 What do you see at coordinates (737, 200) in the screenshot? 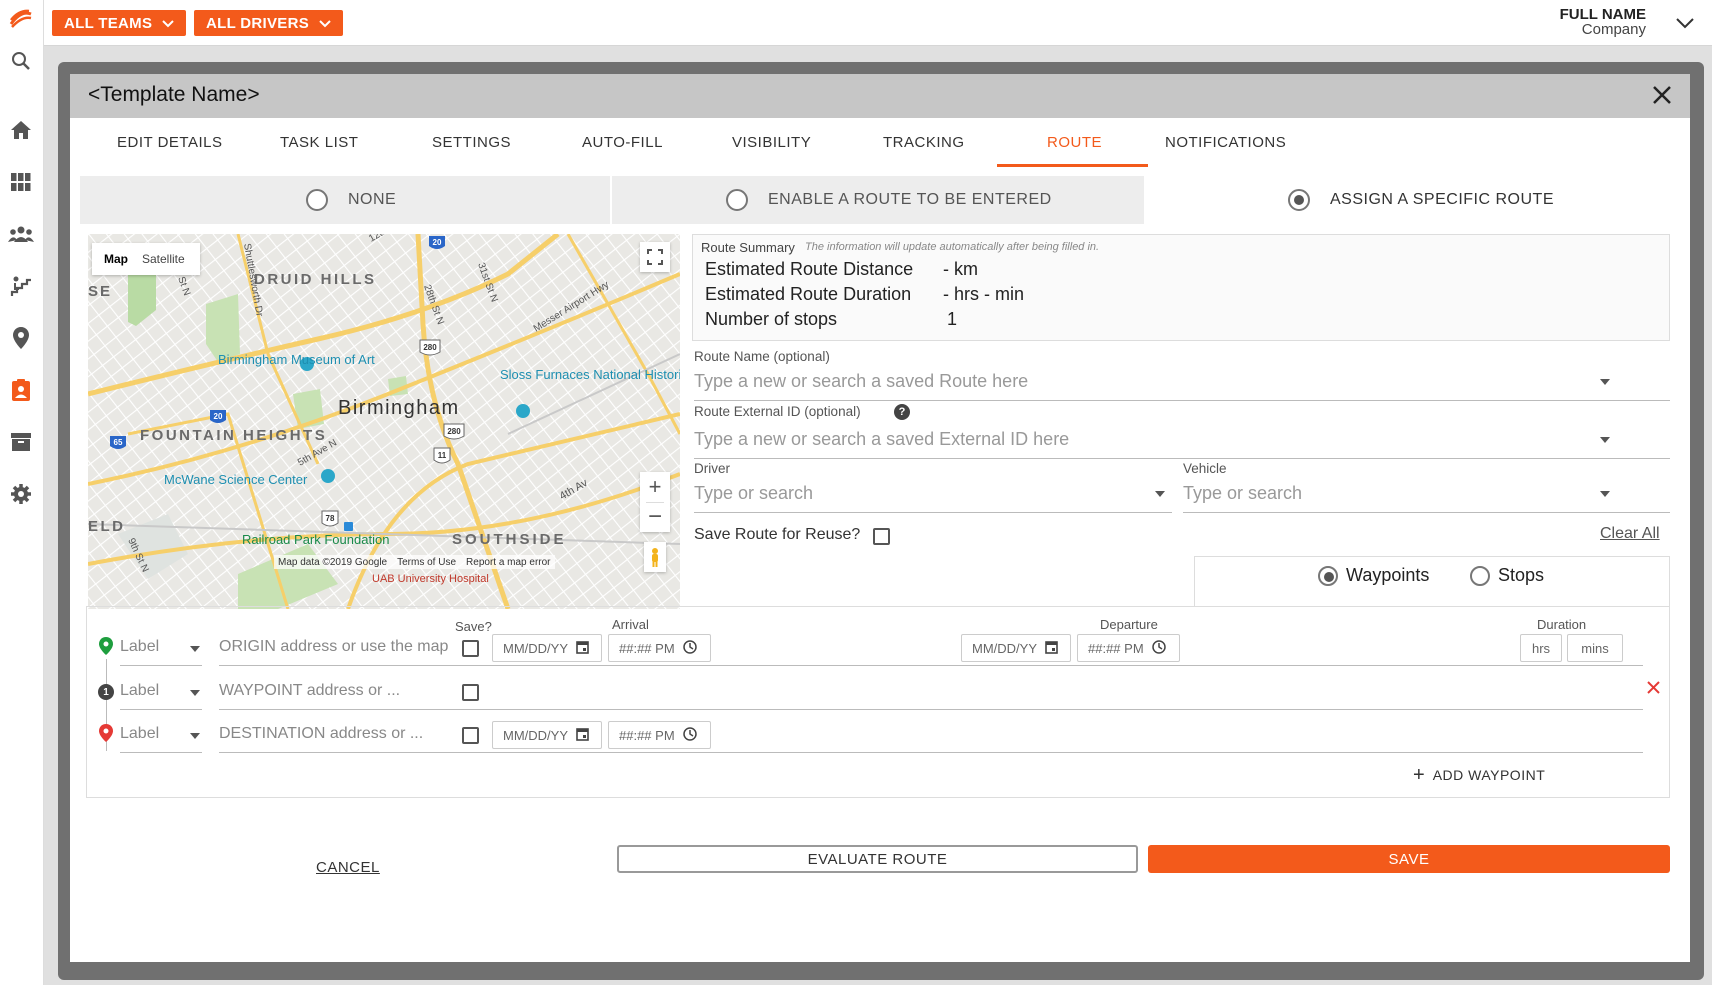
I see `radio-enable` at bounding box center [737, 200].